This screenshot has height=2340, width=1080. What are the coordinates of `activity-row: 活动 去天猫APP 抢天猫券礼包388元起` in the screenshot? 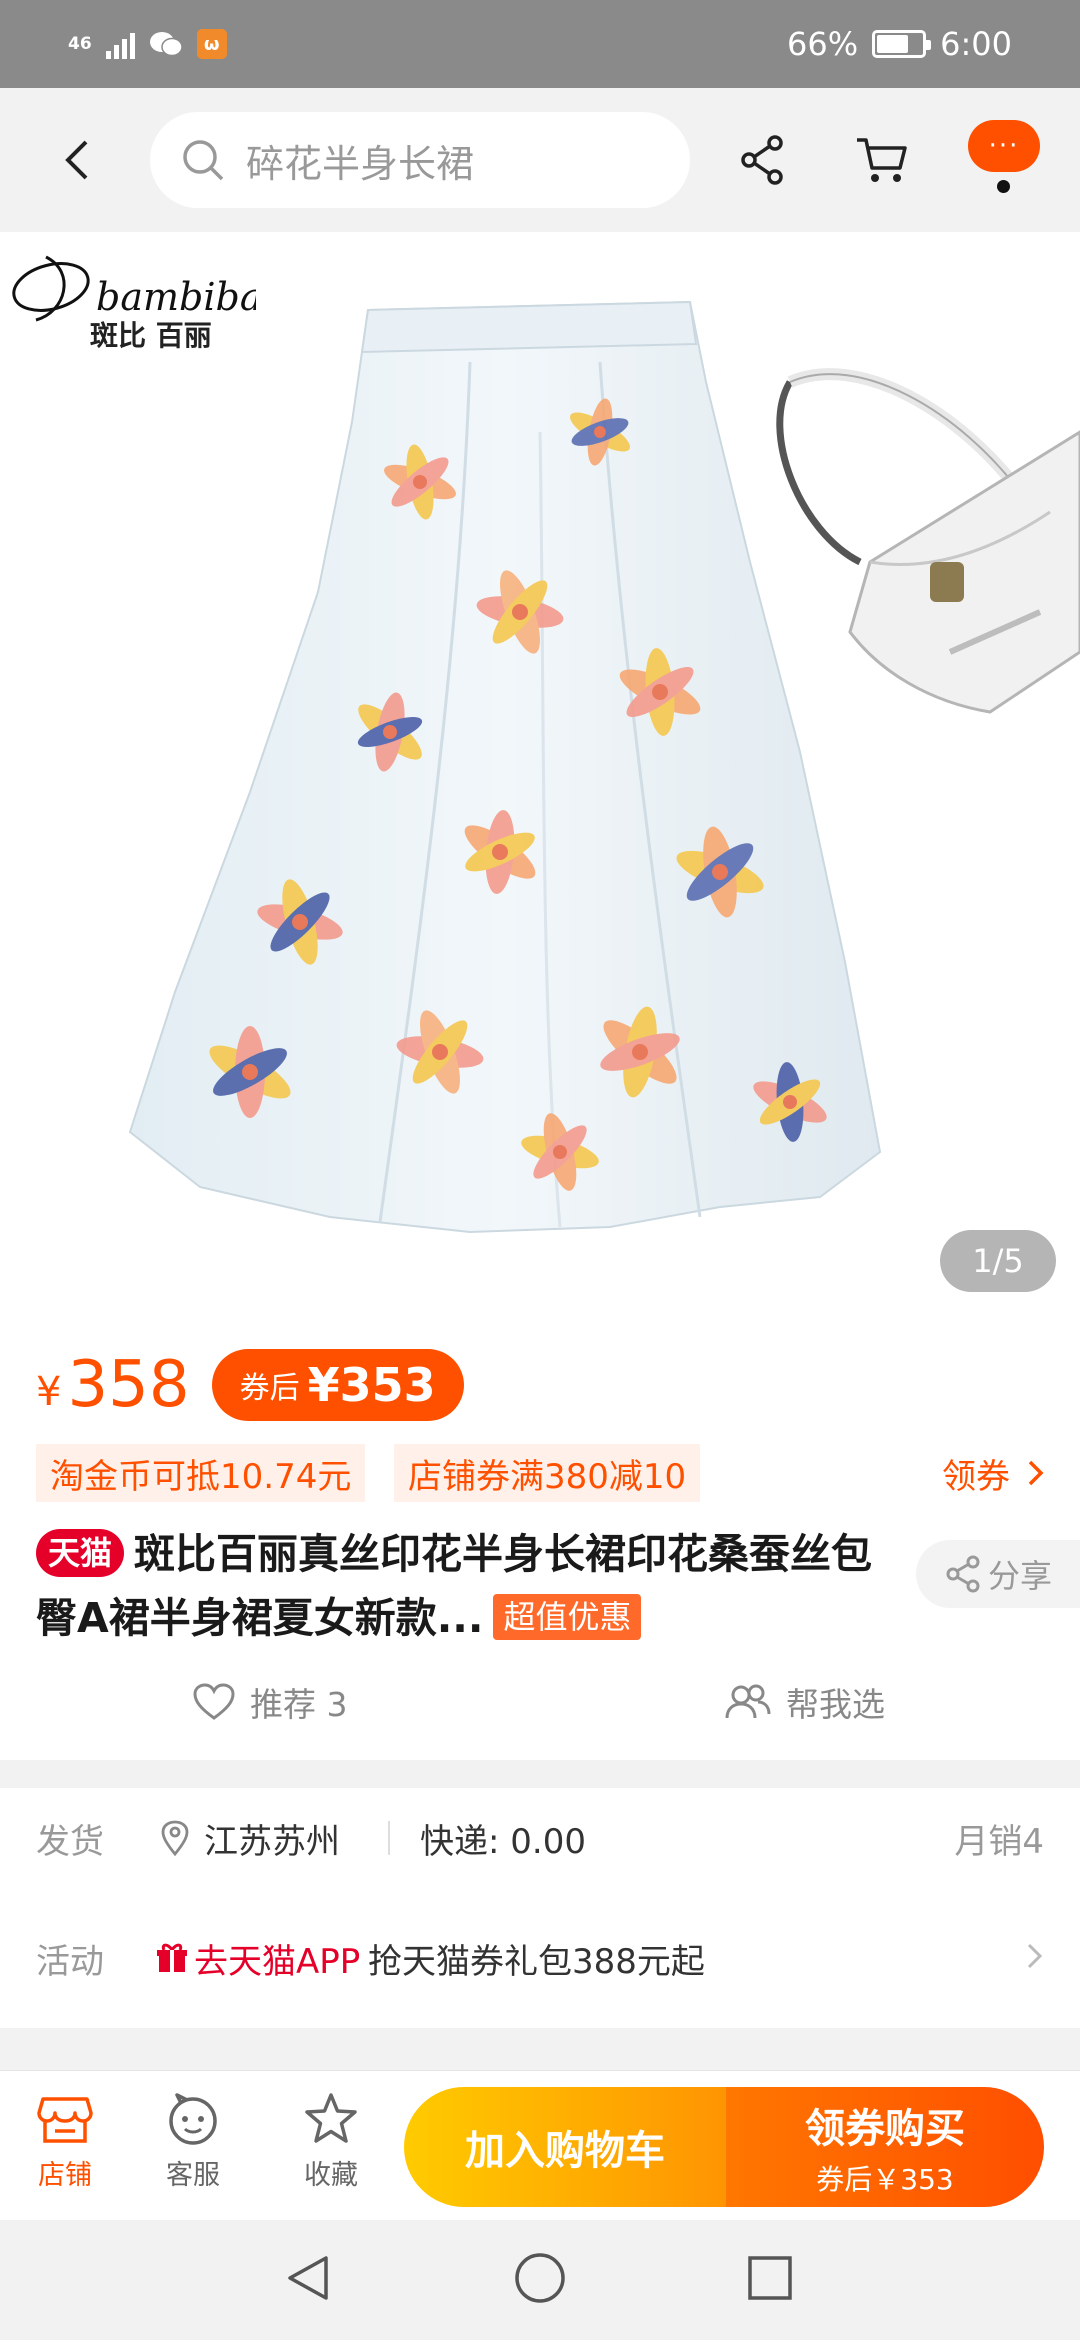 It's located at (540, 1958).